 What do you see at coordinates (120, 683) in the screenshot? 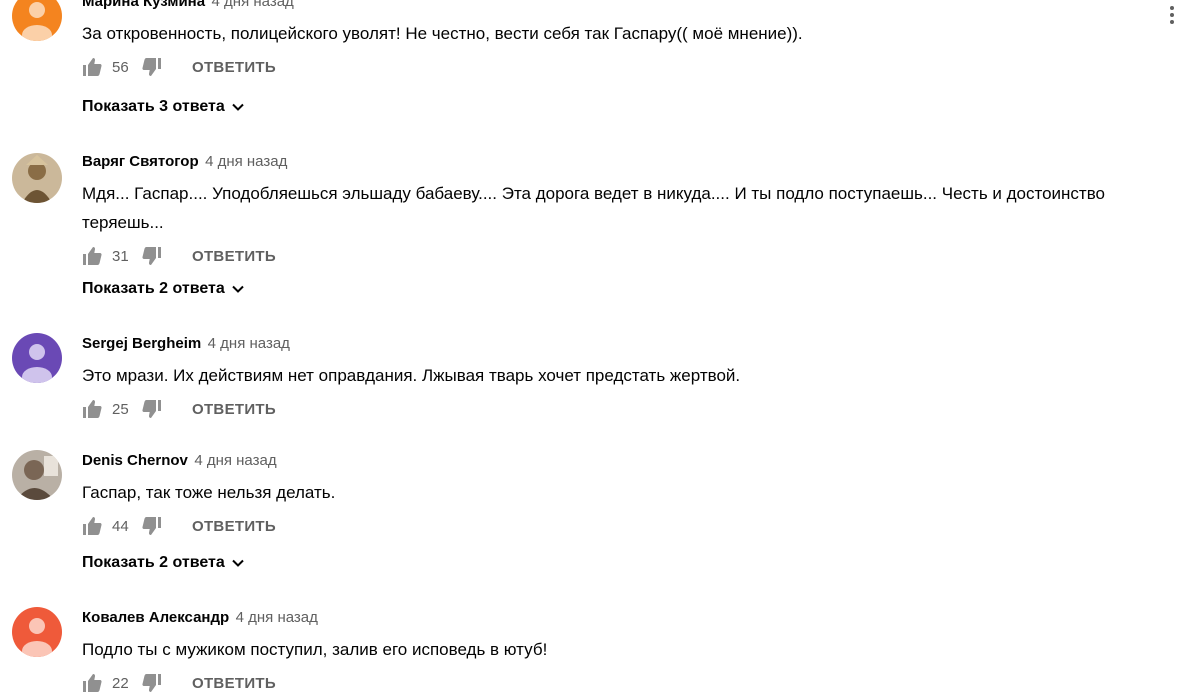
I see `like-count: 22` at bounding box center [120, 683].